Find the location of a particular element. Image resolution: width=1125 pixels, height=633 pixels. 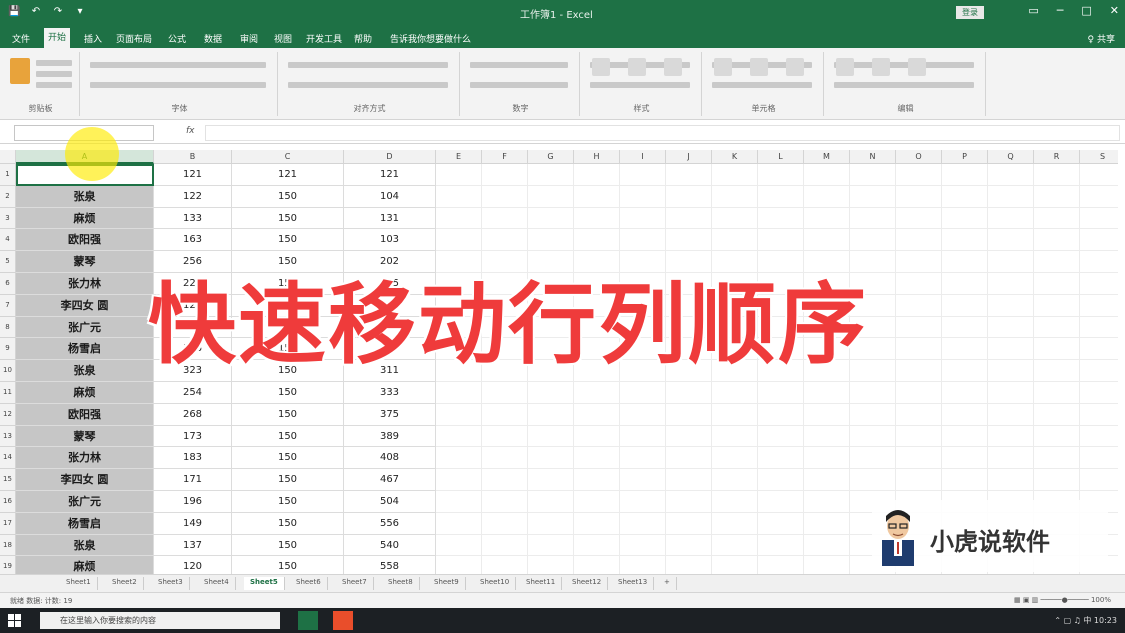

sheet-tab: Sheet4 is located at coordinates (217, 583).